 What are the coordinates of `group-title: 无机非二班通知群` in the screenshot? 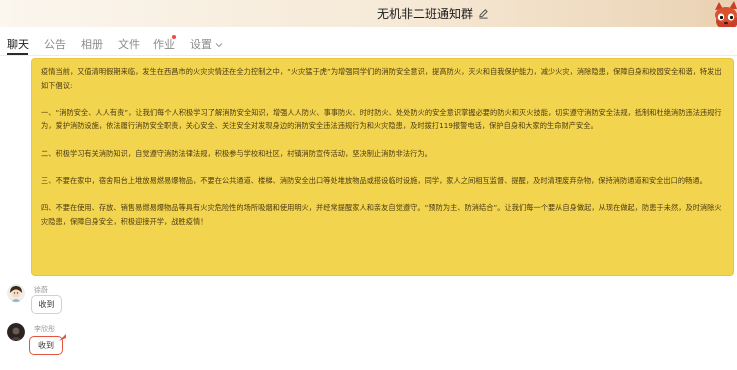 It's located at (425, 13).